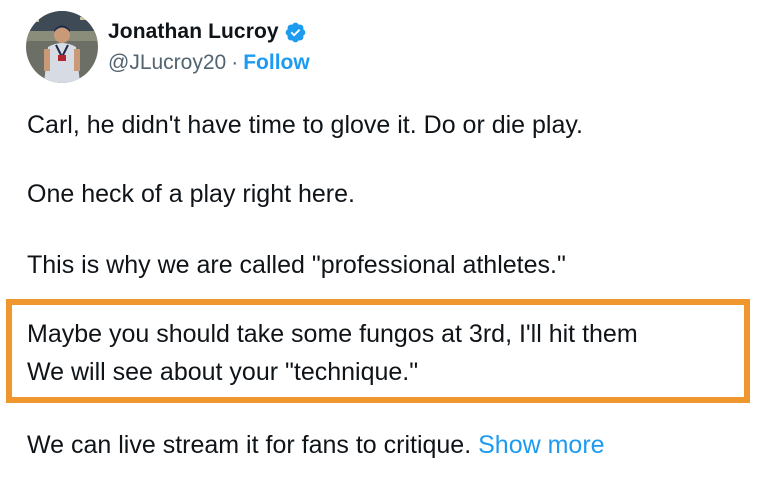  What do you see at coordinates (167, 63) in the screenshot?
I see `author-handle: @JLucroy20` at bounding box center [167, 63].